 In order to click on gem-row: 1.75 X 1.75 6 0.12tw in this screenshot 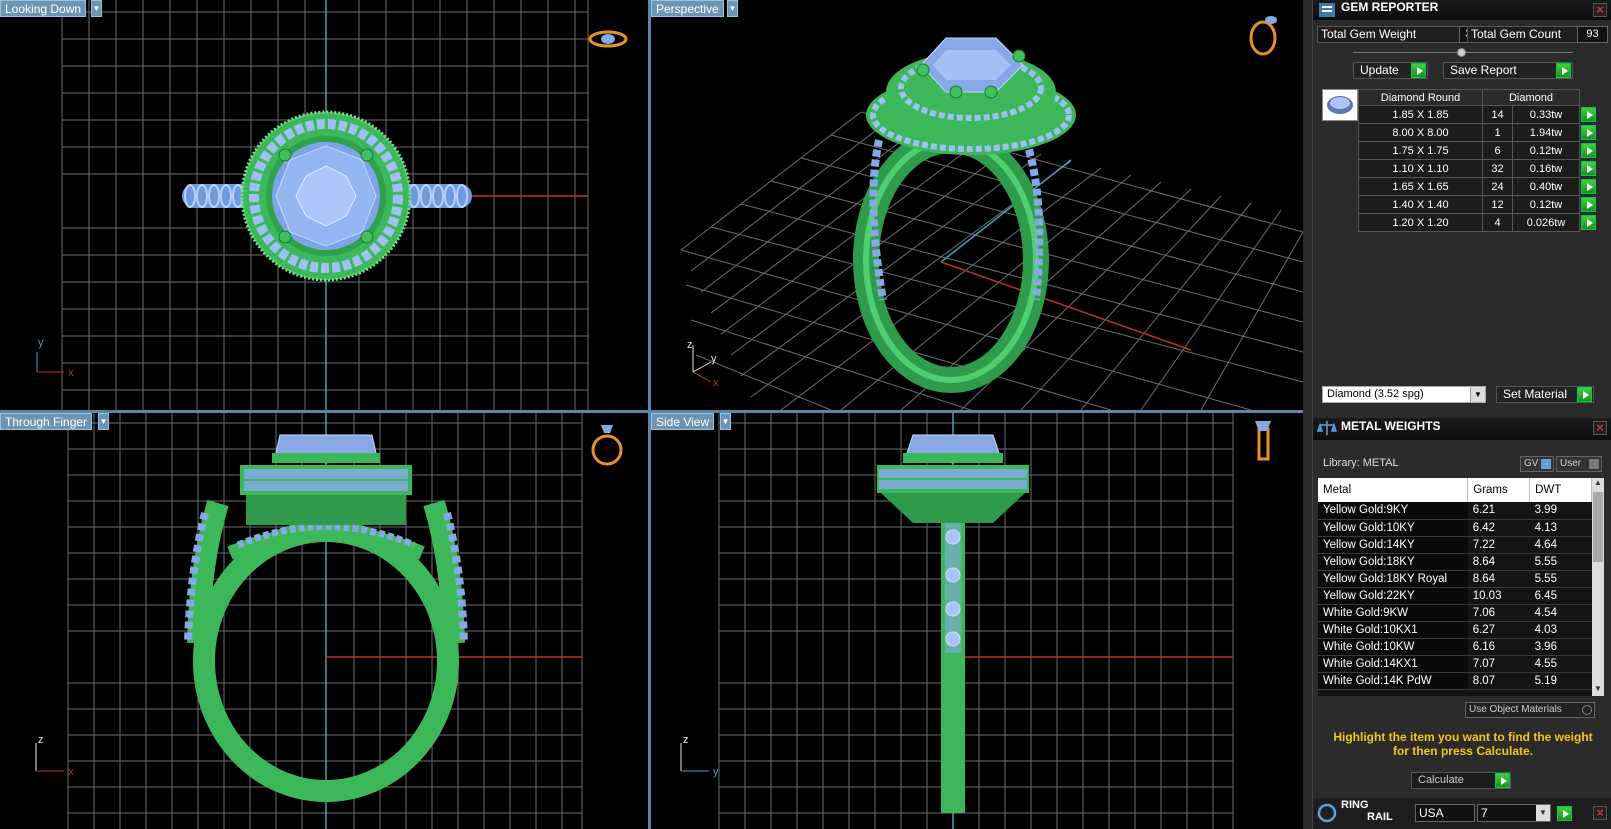, I will do `click(1478, 150)`.